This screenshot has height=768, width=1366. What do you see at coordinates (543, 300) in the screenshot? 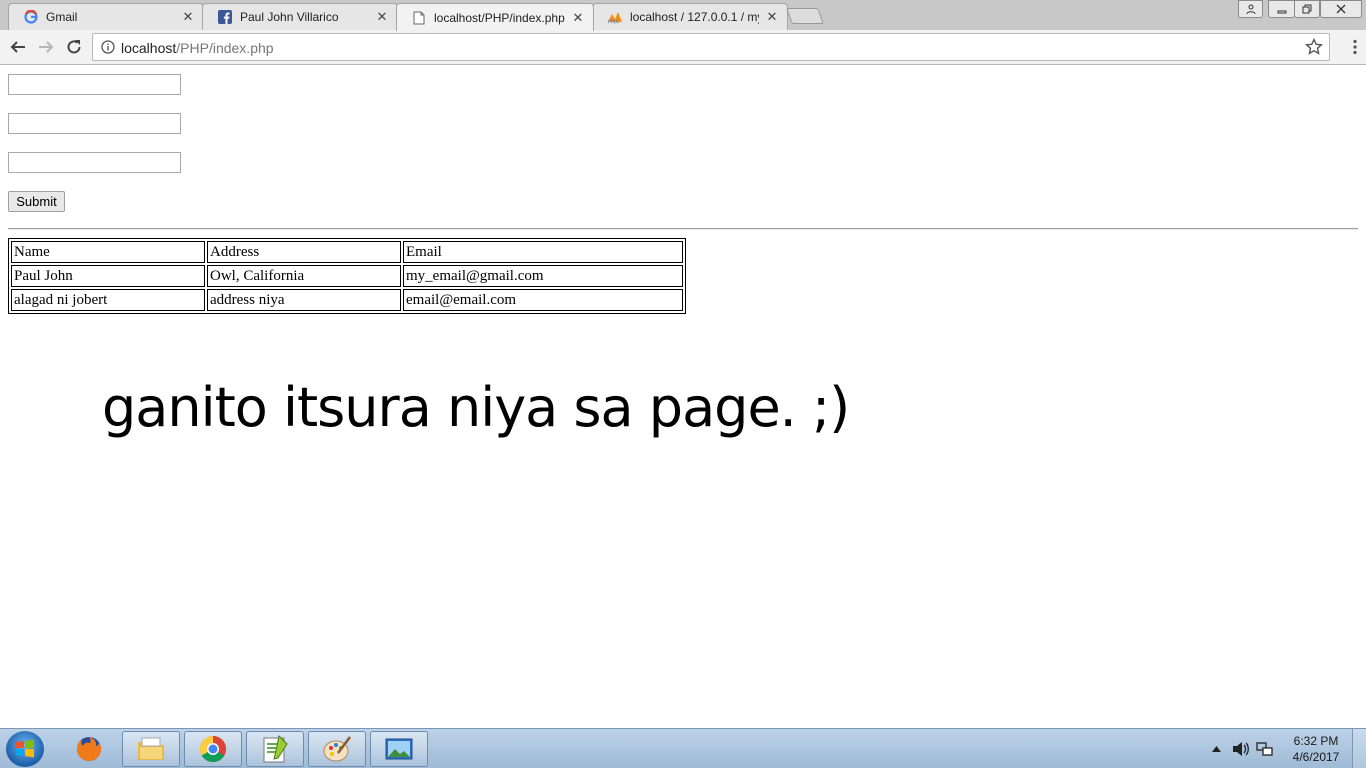
I see `cell-email: email@email.com` at bounding box center [543, 300].